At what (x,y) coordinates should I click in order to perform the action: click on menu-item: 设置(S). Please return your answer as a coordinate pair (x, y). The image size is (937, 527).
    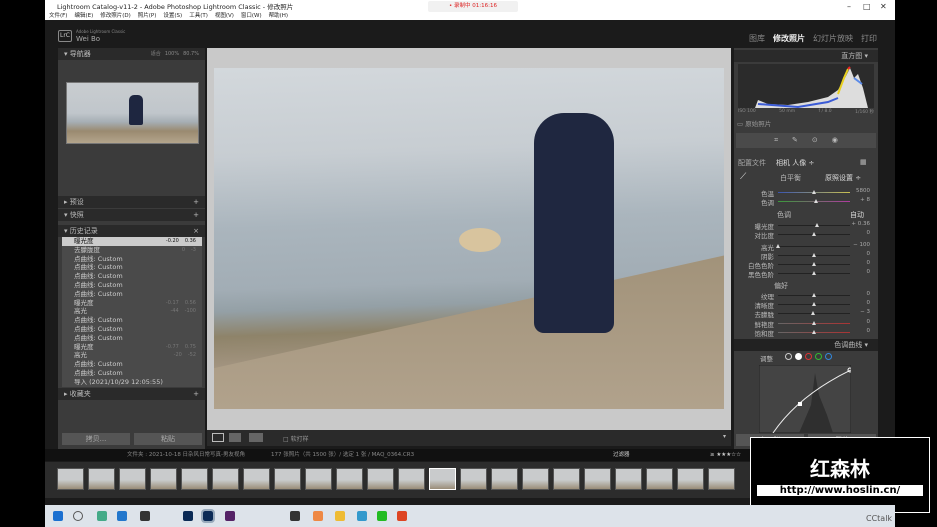
    Looking at the image, I should click on (172, 15).